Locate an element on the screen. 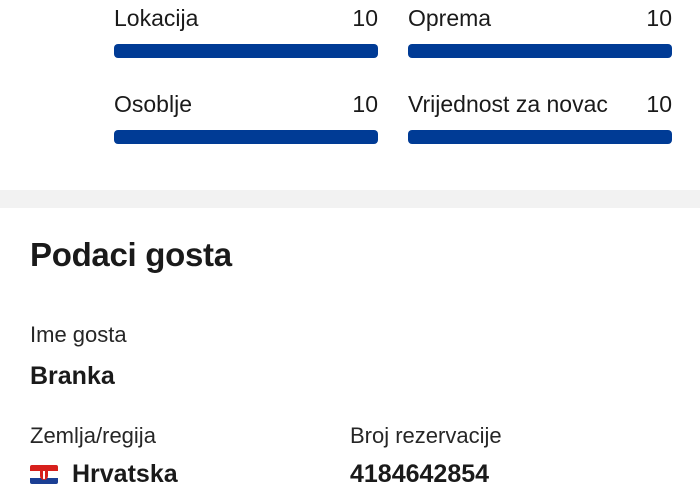 The image size is (700, 500). rating-label: Osoblje is located at coordinates (153, 104).